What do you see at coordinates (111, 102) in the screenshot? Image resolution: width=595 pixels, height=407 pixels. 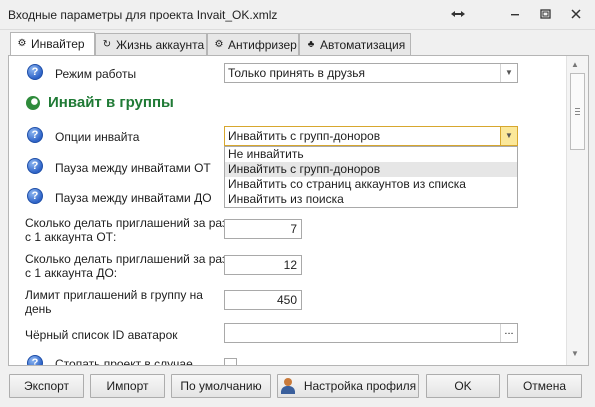 I see `section-title-text: Инвайт в группы` at bounding box center [111, 102].